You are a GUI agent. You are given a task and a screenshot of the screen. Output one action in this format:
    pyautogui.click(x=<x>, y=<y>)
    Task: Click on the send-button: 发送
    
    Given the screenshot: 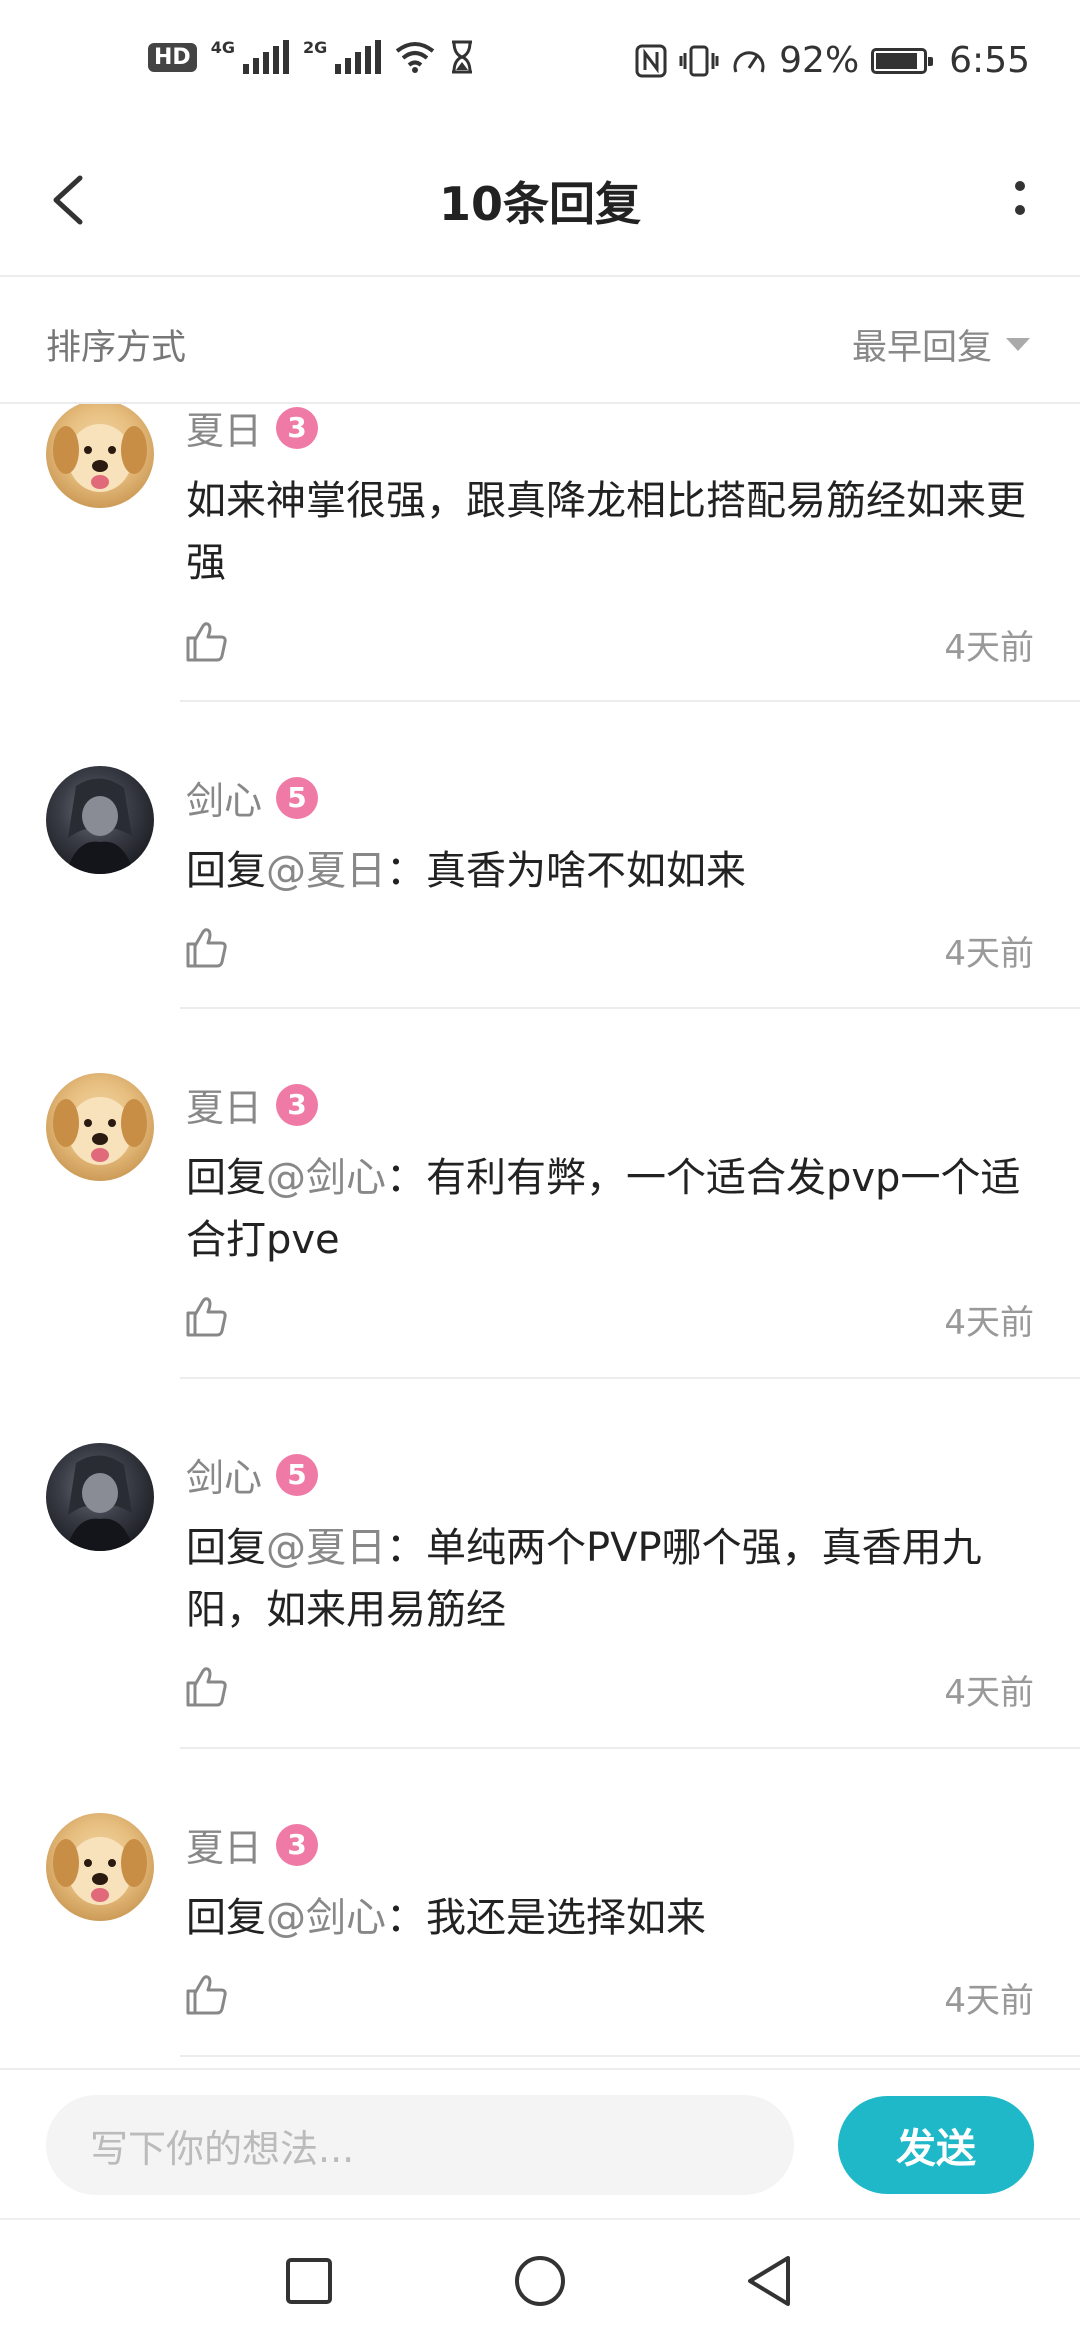 What is the action you would take?
    pyautogui.click(x=936, y=2145)
    